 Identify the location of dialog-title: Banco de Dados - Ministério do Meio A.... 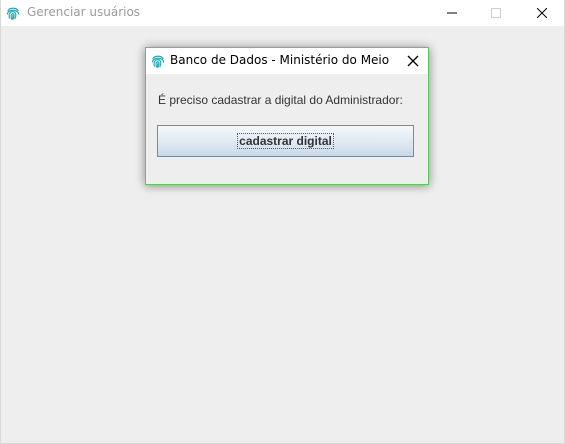
(280, 60).